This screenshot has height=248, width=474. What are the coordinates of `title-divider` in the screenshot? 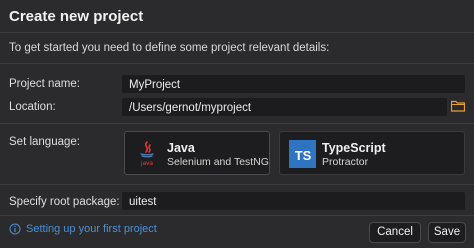 It's located at (237, 32).